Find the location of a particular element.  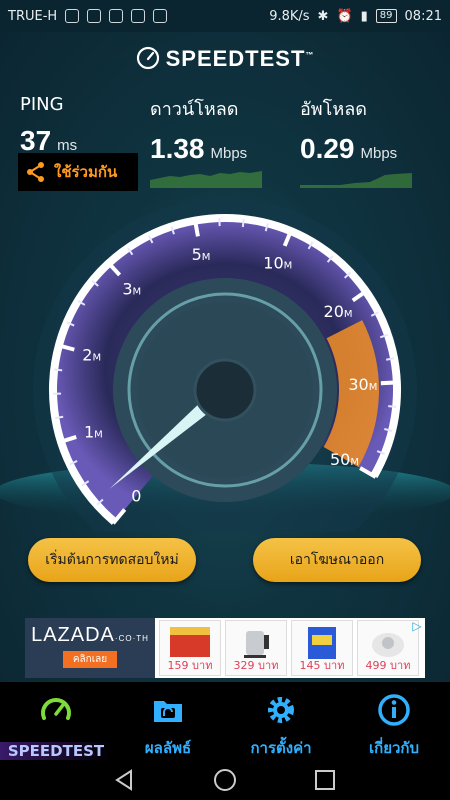

speedometer-logo-icon is located at coordinates (147, 58).